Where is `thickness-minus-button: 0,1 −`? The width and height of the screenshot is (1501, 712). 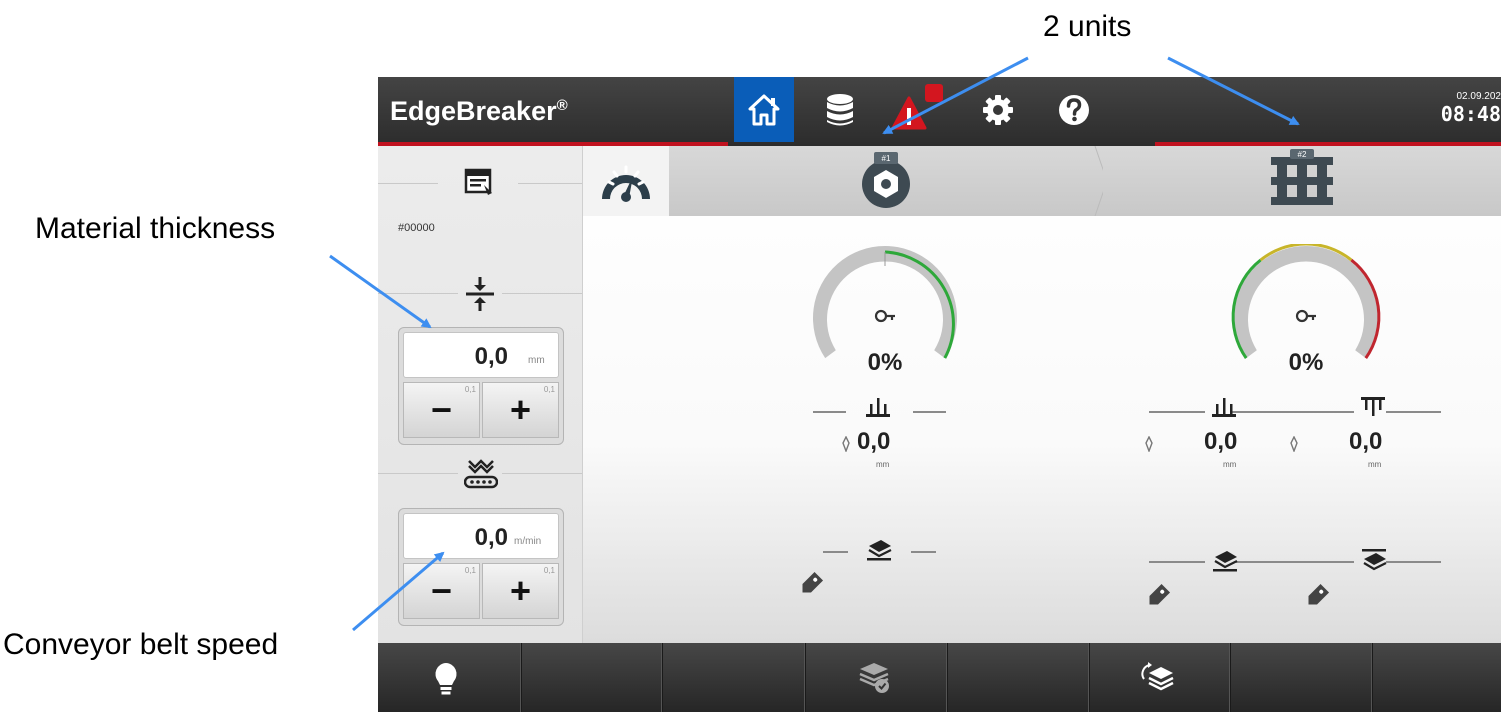 thickness-minus-button: 0,1 − is located at coordinates (441, 410).